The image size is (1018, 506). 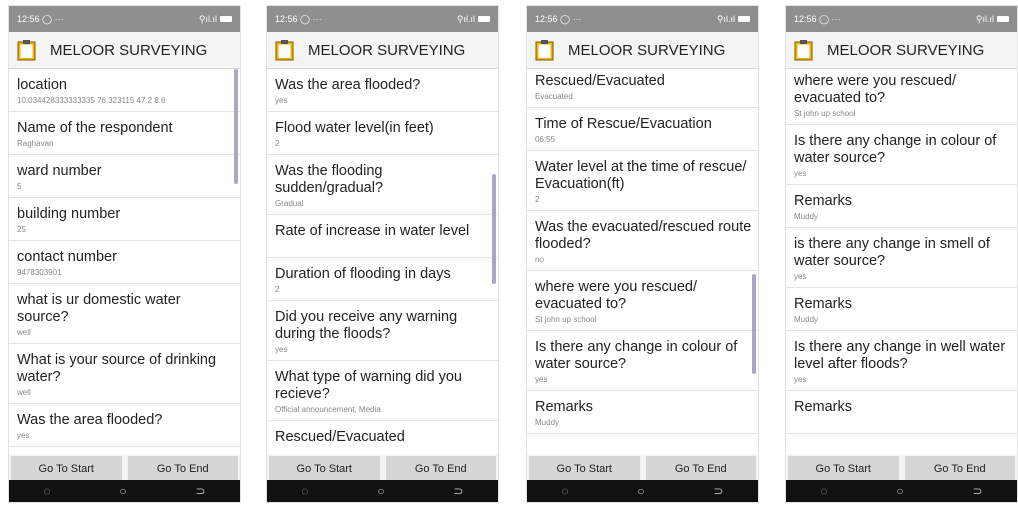 I want to click on answer-text: no, so click(x=539, y=259).